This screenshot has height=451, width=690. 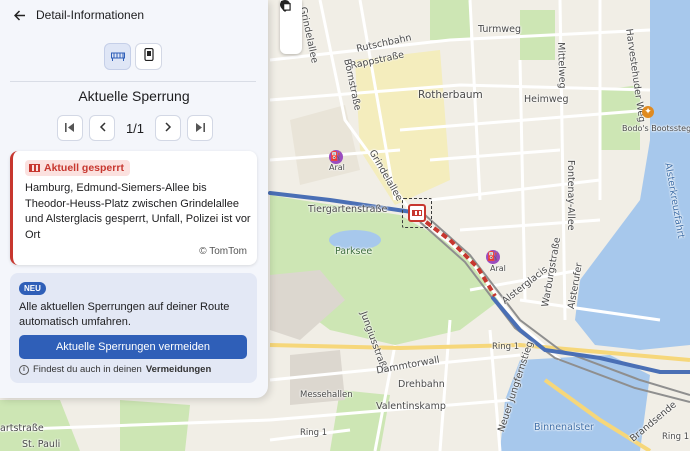 I want to click on map-label-ring1-bottom: Ring 1, so click(x=314, y=433).